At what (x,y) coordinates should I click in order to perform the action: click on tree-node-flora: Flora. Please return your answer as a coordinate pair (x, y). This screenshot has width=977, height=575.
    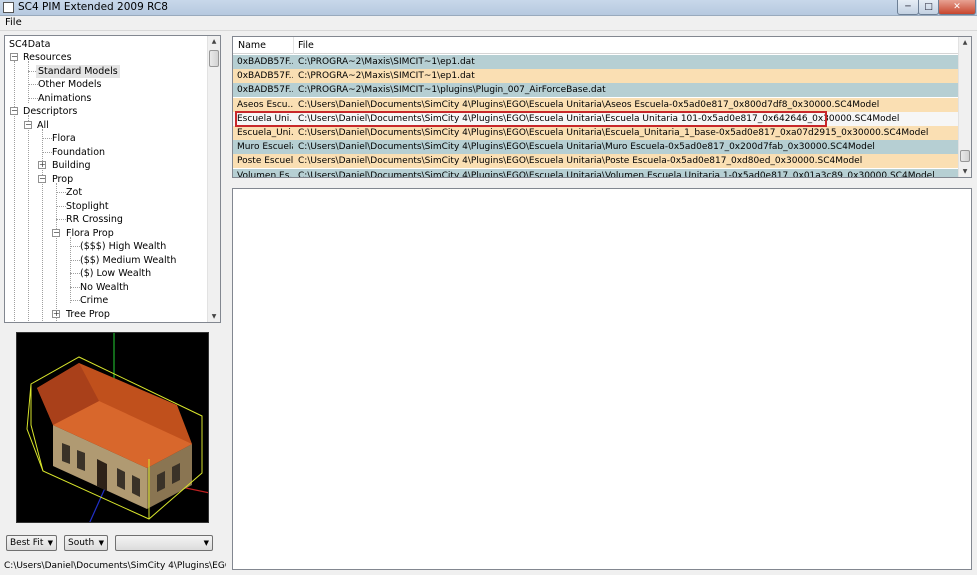
    Looking at the image, I should click on (64, 138).